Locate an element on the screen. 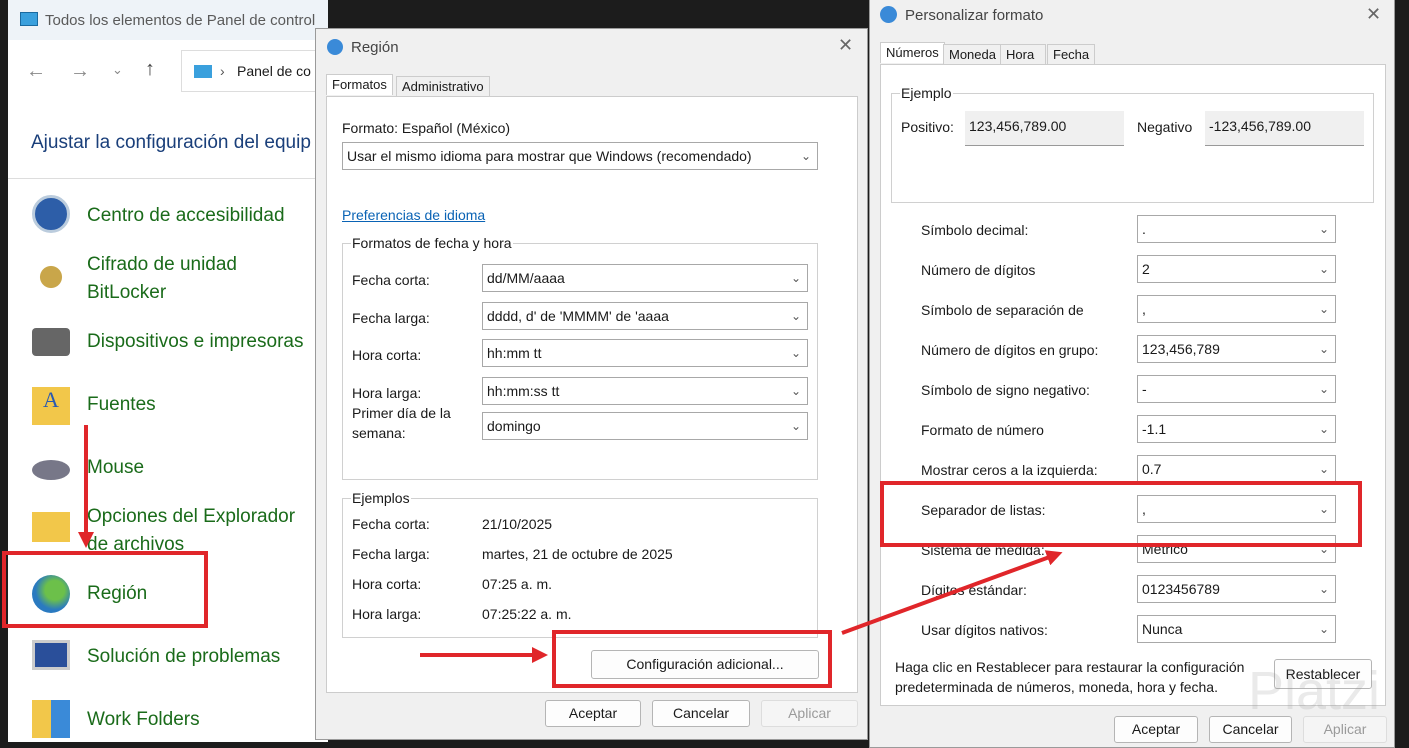  arrow-to-list-separator is located at coordinates (952, 592).